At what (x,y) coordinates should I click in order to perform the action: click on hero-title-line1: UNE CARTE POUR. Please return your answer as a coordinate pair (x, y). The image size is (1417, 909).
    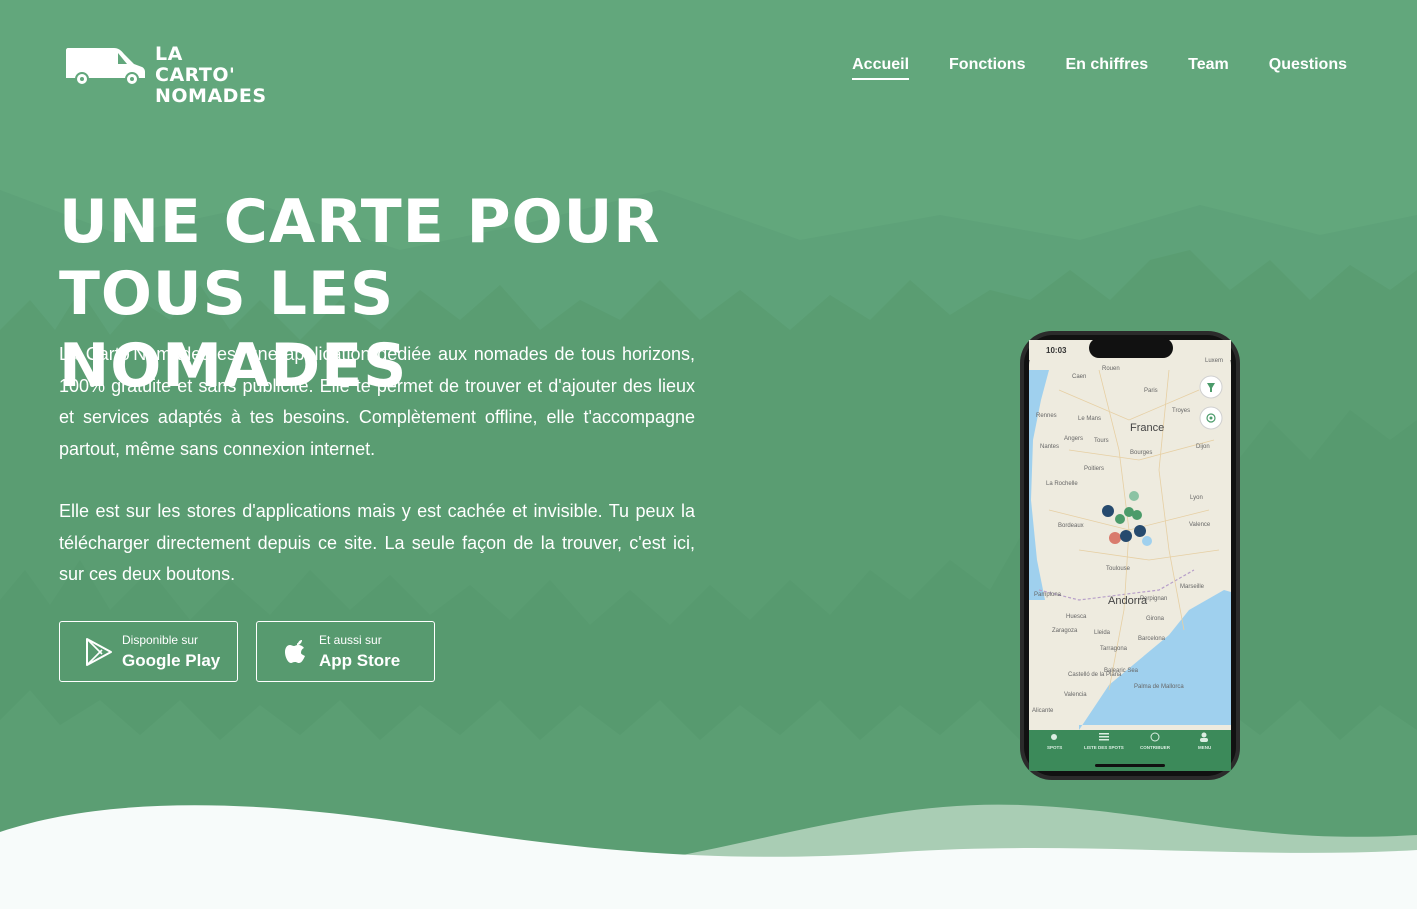
    Looking at the image, I should click on (360, 222).